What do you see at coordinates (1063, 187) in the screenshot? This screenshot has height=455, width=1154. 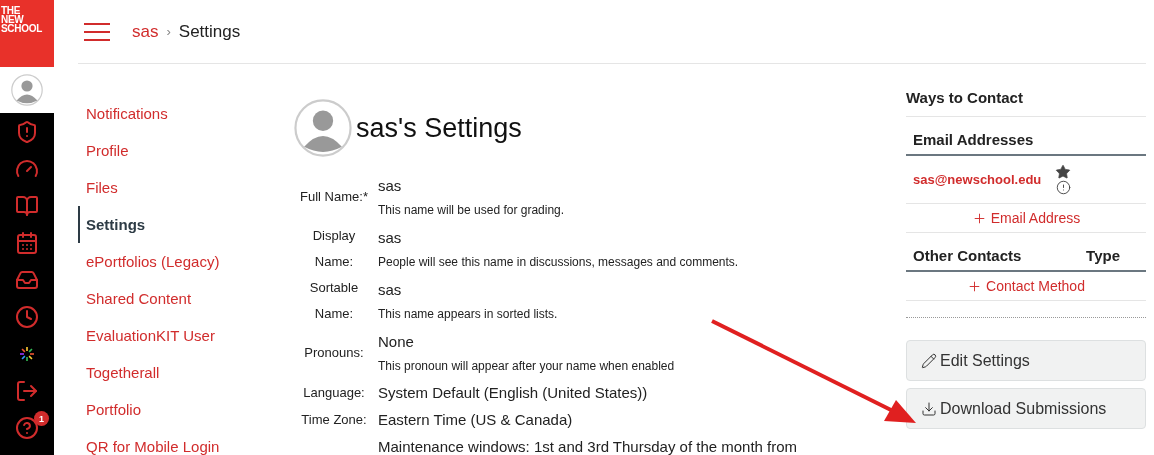 I see `alert-icon` at bounding box center [1063, 187].